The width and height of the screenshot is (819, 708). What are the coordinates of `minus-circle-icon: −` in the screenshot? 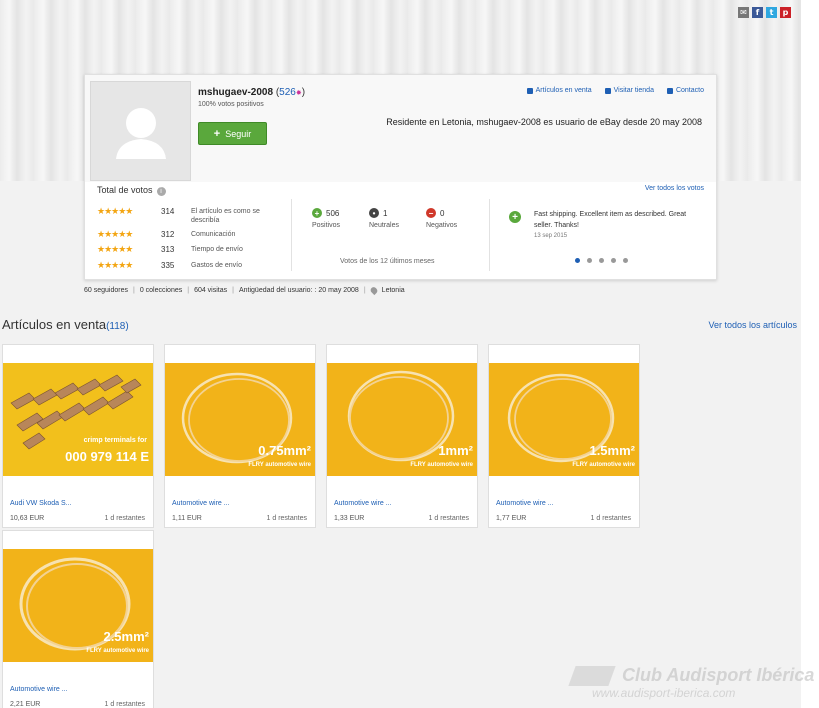 It's located at (431, 213).